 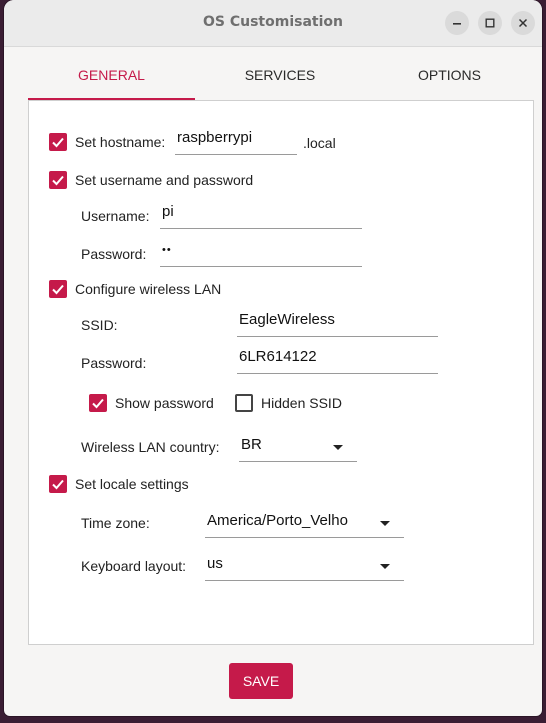 What do you see at coordinates (168, 211) in the screenshot?
I see `username-value: pi` at bounding box center [168, 211].